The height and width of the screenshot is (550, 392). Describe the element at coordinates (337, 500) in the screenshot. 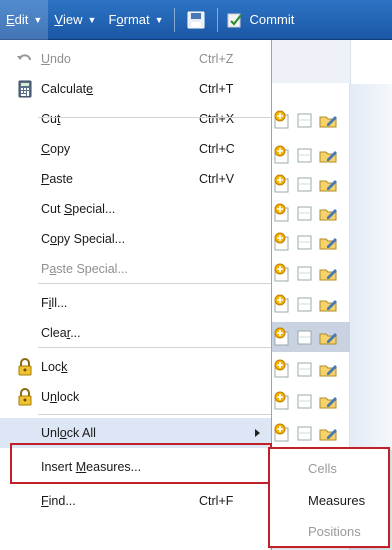

I see `submenu-item-label: Measures` at that location.